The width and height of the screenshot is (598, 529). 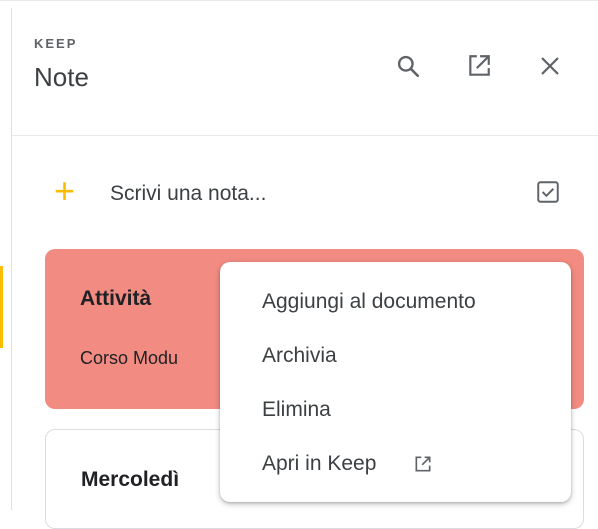 I want to click on page-title: Note, so click(x=61, y=77).